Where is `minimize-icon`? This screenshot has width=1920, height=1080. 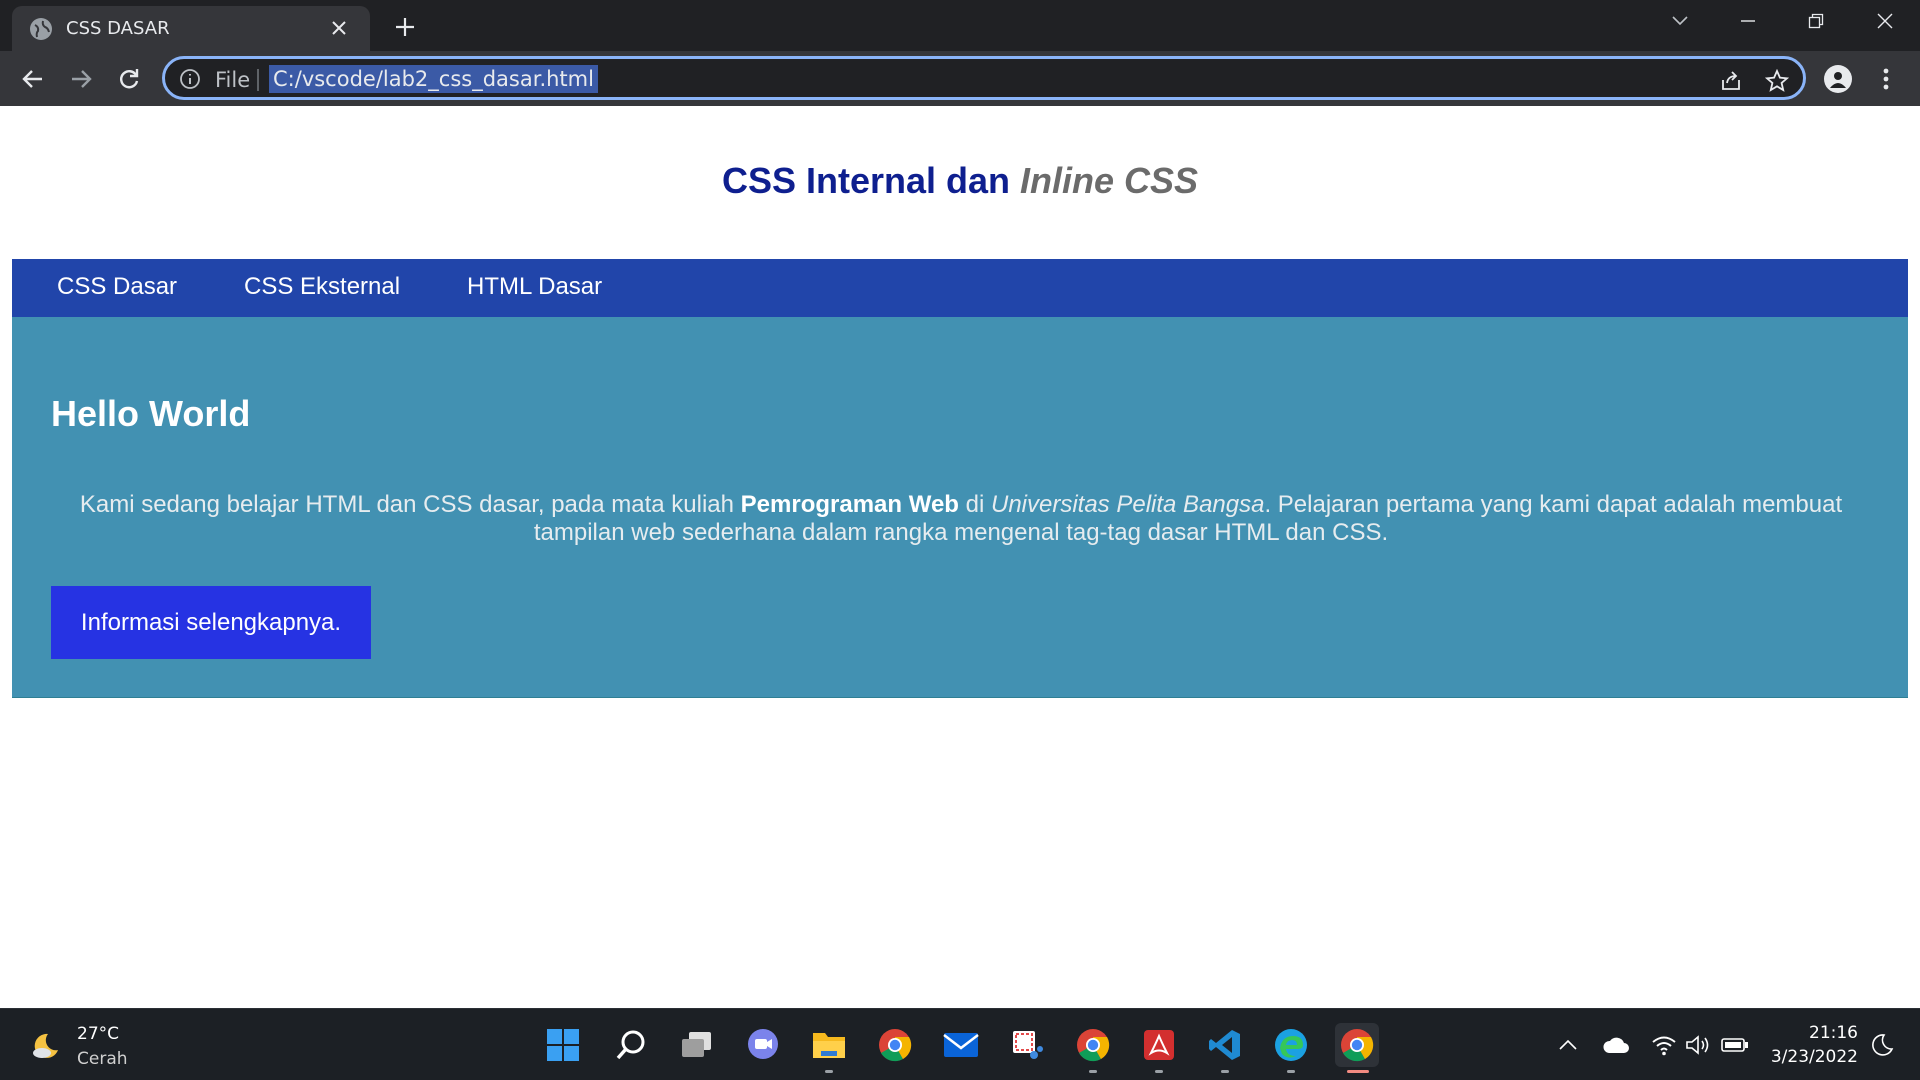 minimize-icon is located at coordinates (1748, 21).